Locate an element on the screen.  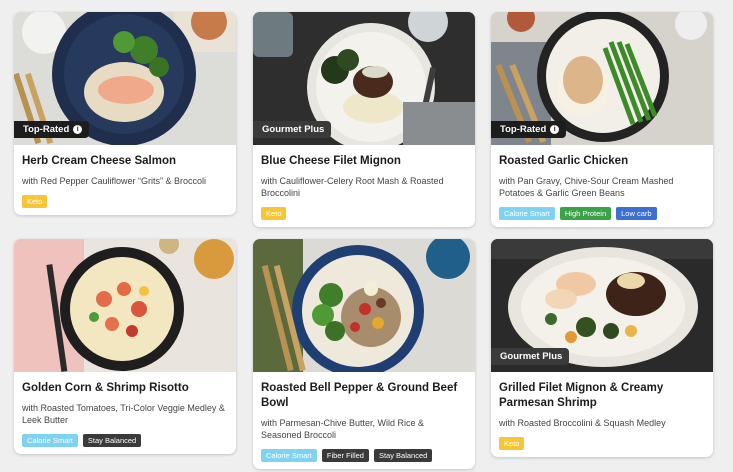
meal-tags: Calorie Smart High Protein Low carb is located at coordinates (602, 213).